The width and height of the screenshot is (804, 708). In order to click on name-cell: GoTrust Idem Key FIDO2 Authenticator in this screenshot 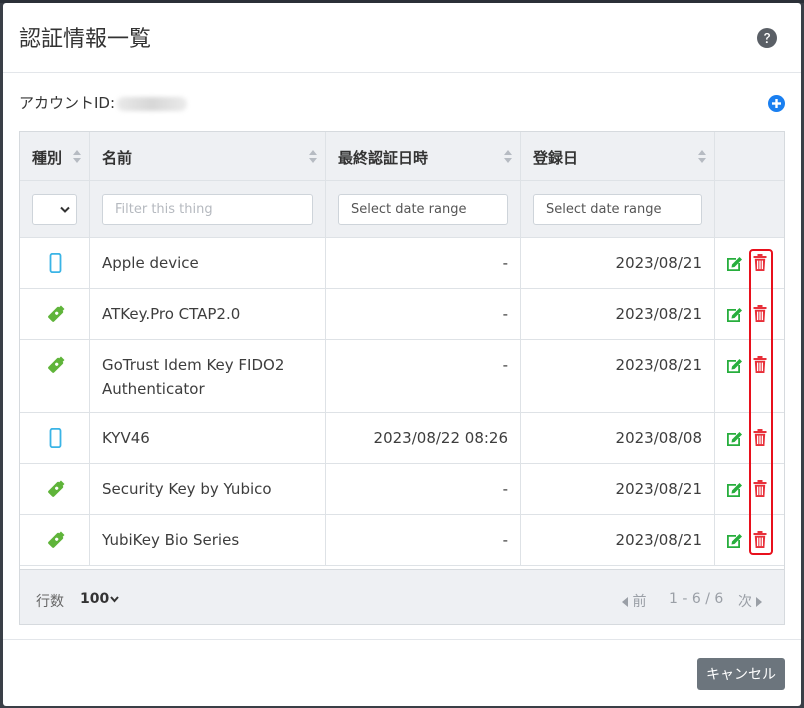, I will do `click(208, 376)`.